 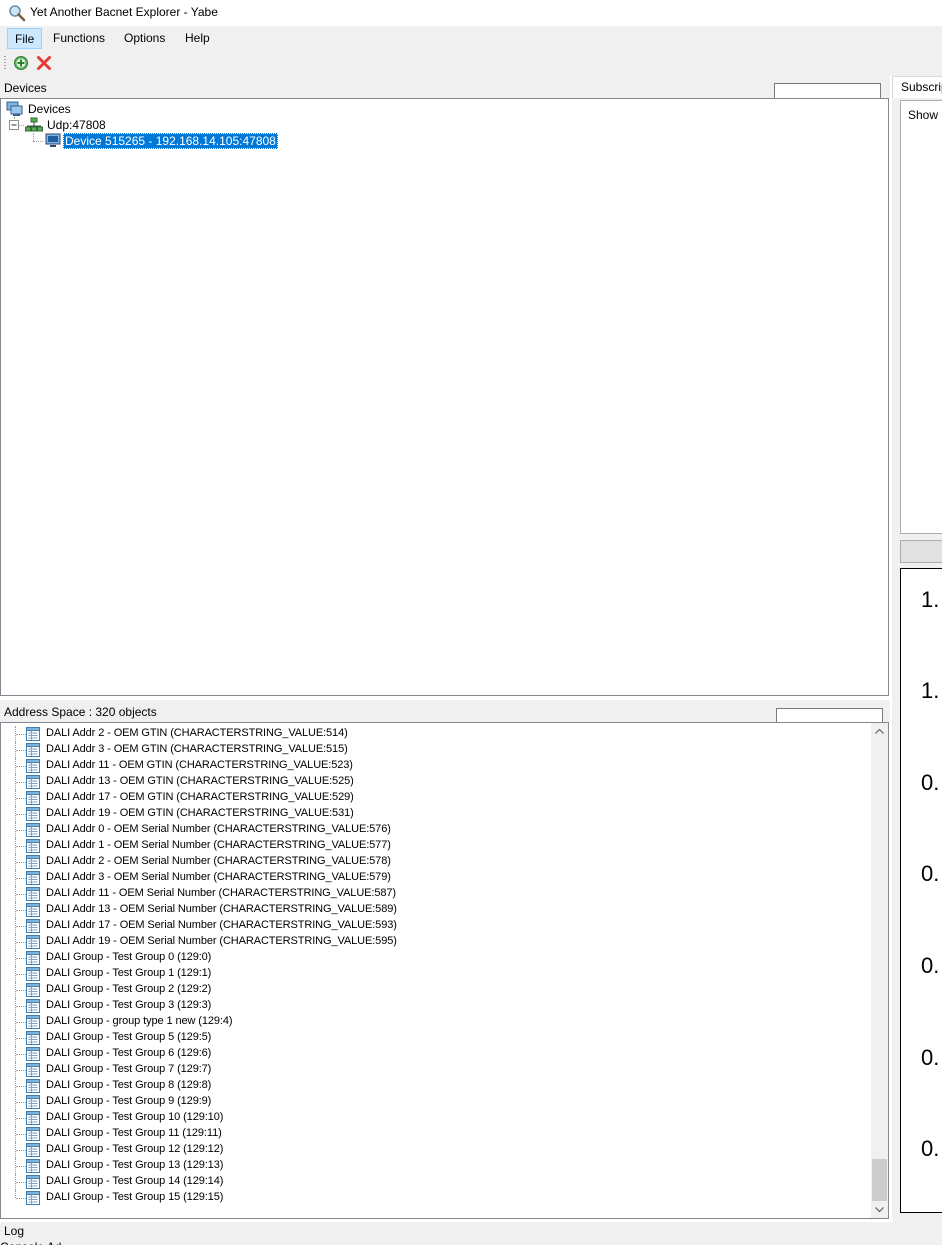 I want to click on subscriptions-button, so click(x=921, y=551).